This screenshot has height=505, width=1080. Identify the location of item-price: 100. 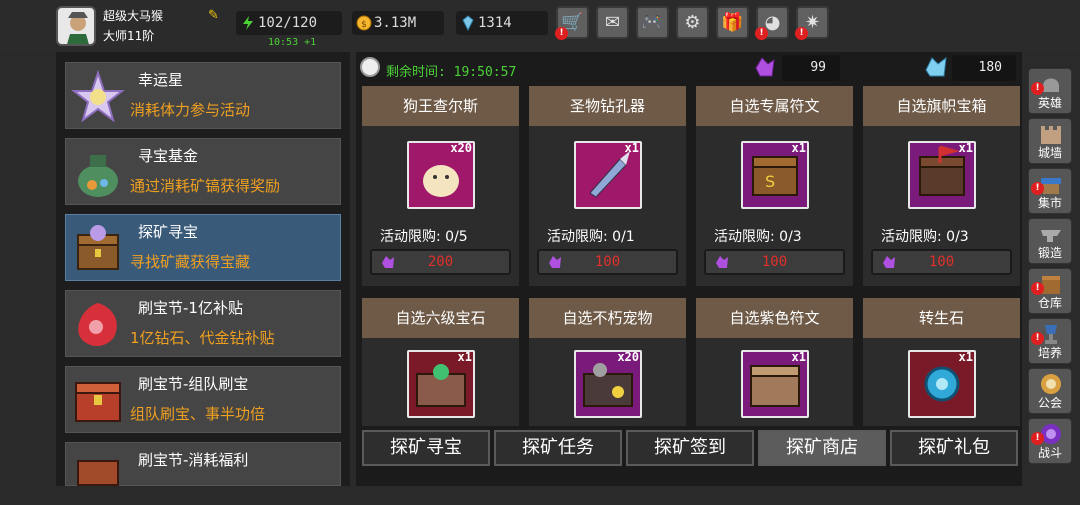
(774, 262).